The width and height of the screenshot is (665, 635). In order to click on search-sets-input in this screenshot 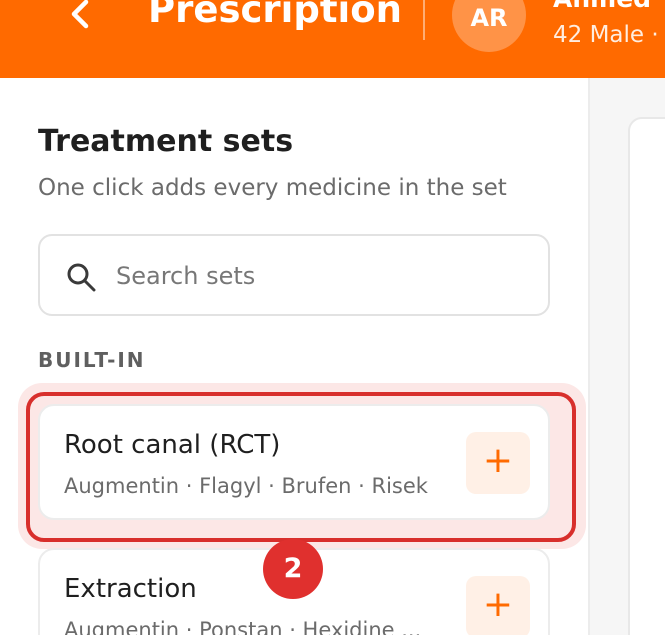, I will do `click(326, 276)`.